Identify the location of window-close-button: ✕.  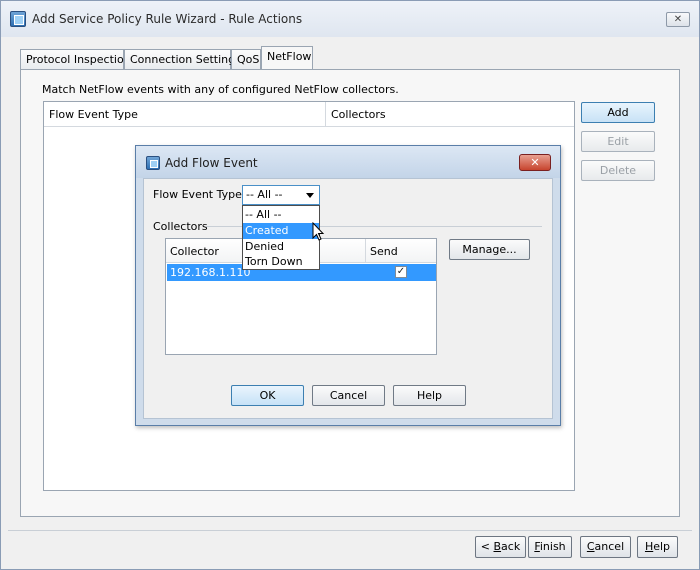
(678, 19).